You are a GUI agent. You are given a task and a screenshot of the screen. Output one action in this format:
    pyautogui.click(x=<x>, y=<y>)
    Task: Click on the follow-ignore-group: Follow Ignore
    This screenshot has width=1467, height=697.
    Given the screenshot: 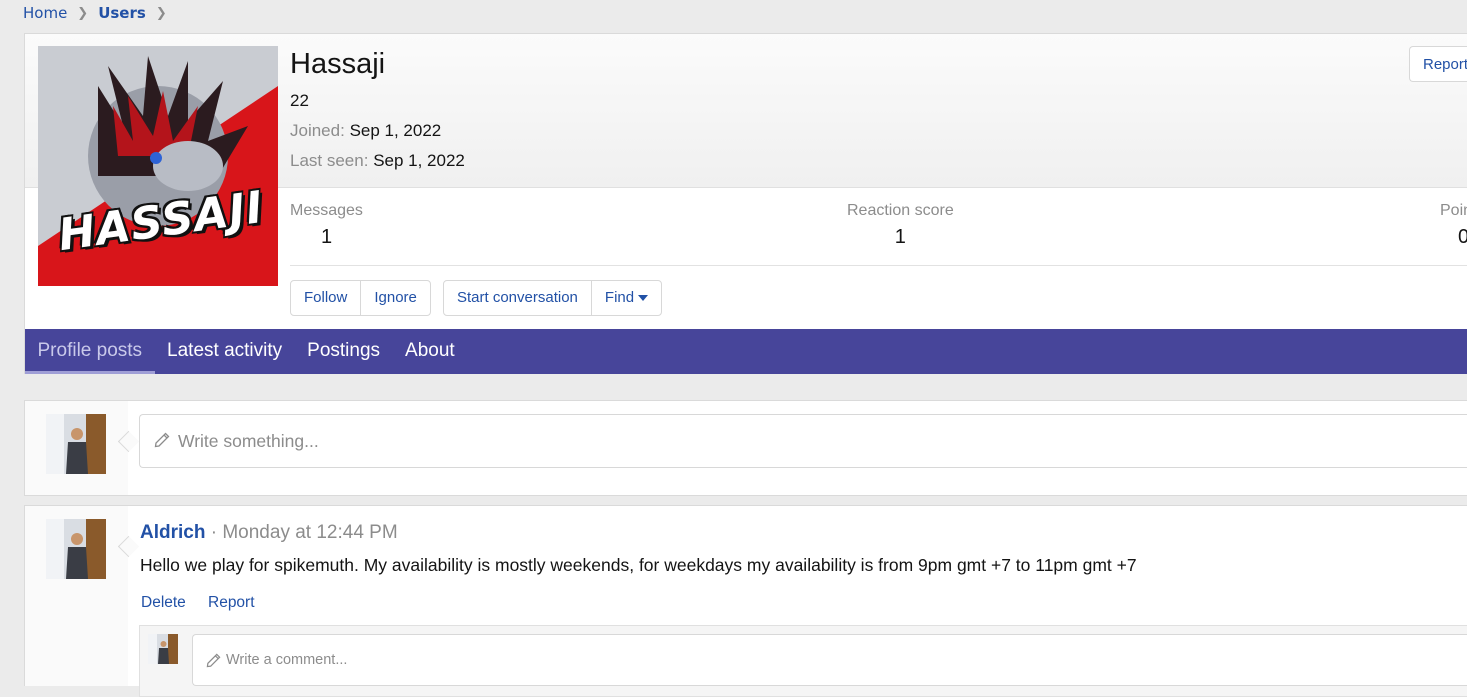 What is the action you would take?
    pyautogui.click(x=360, y=298)
    